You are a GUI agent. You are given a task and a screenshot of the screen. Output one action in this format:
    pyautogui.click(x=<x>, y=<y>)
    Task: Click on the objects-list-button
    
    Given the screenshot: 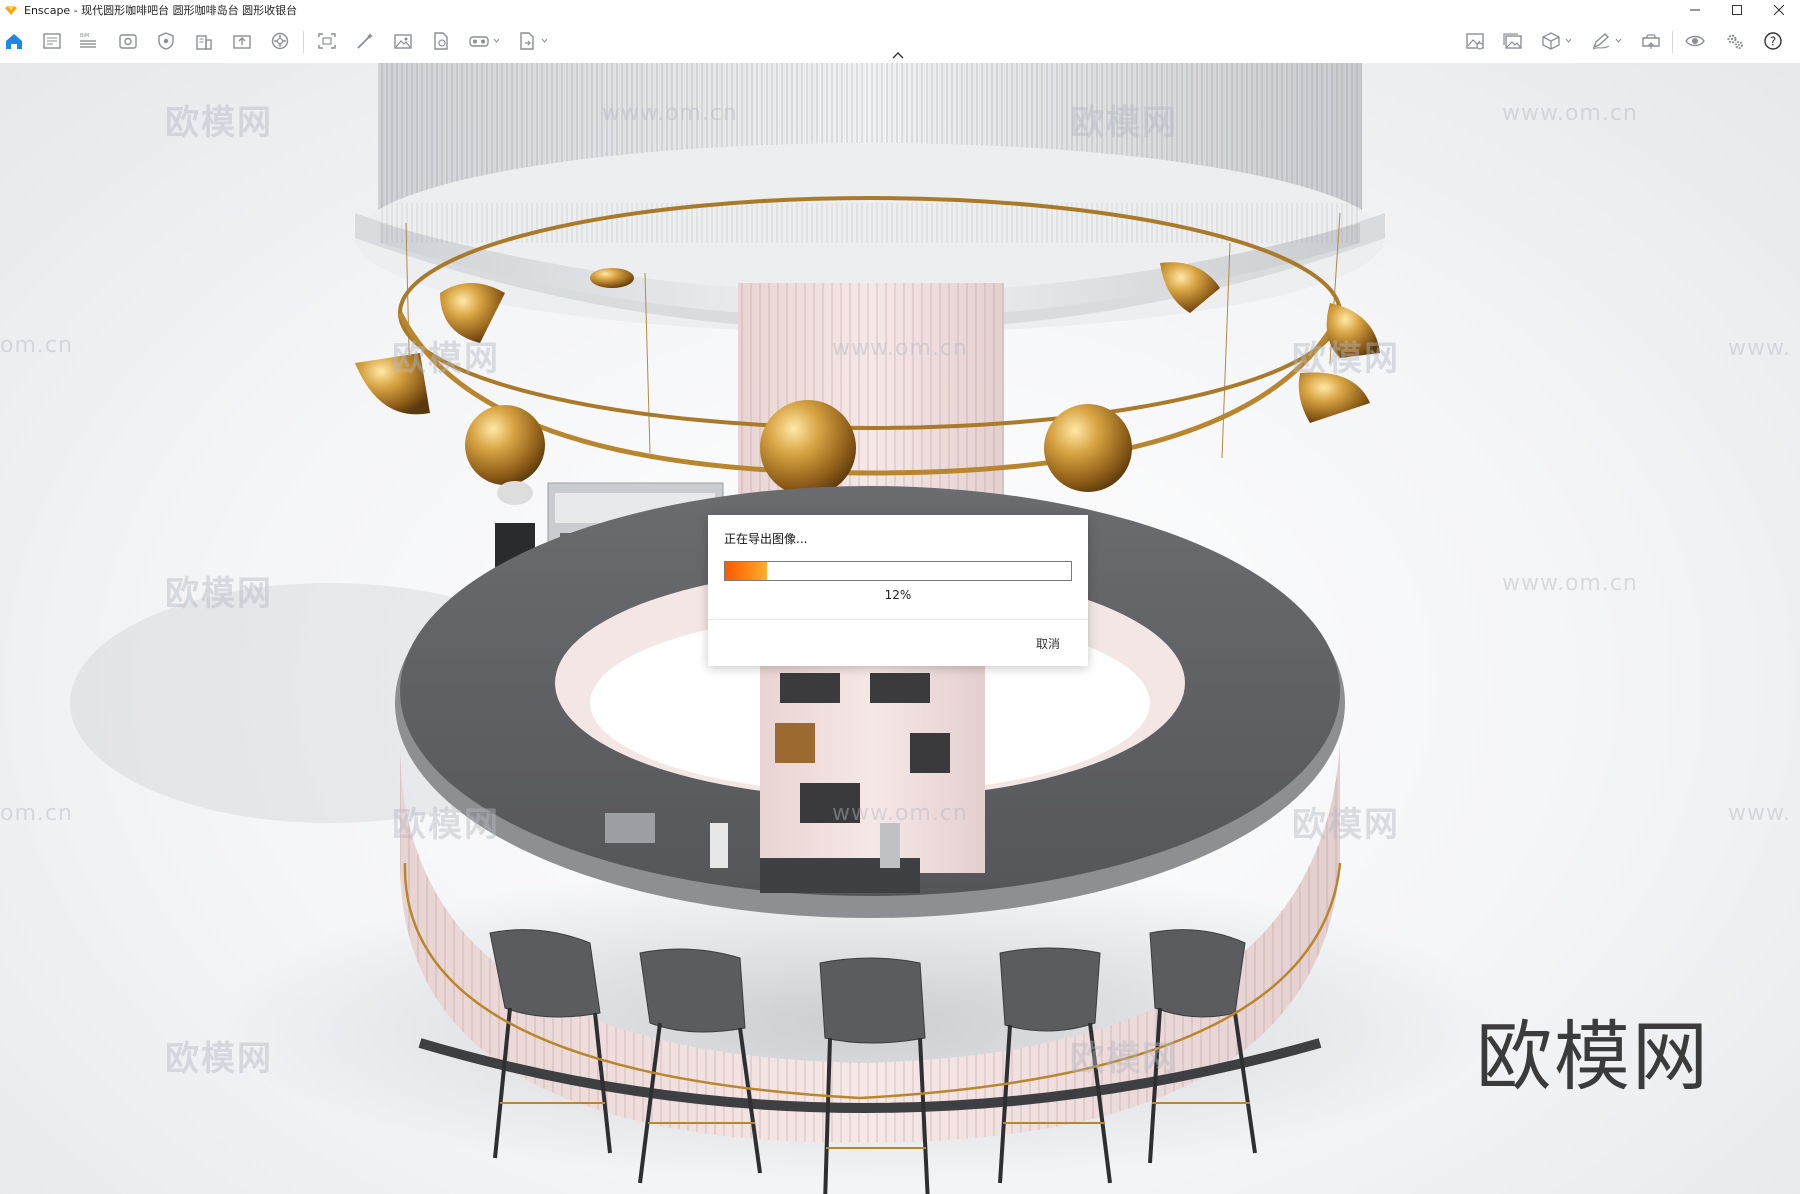 What is the action you would take?
    pyautogui.click(x=52, y=41)
    